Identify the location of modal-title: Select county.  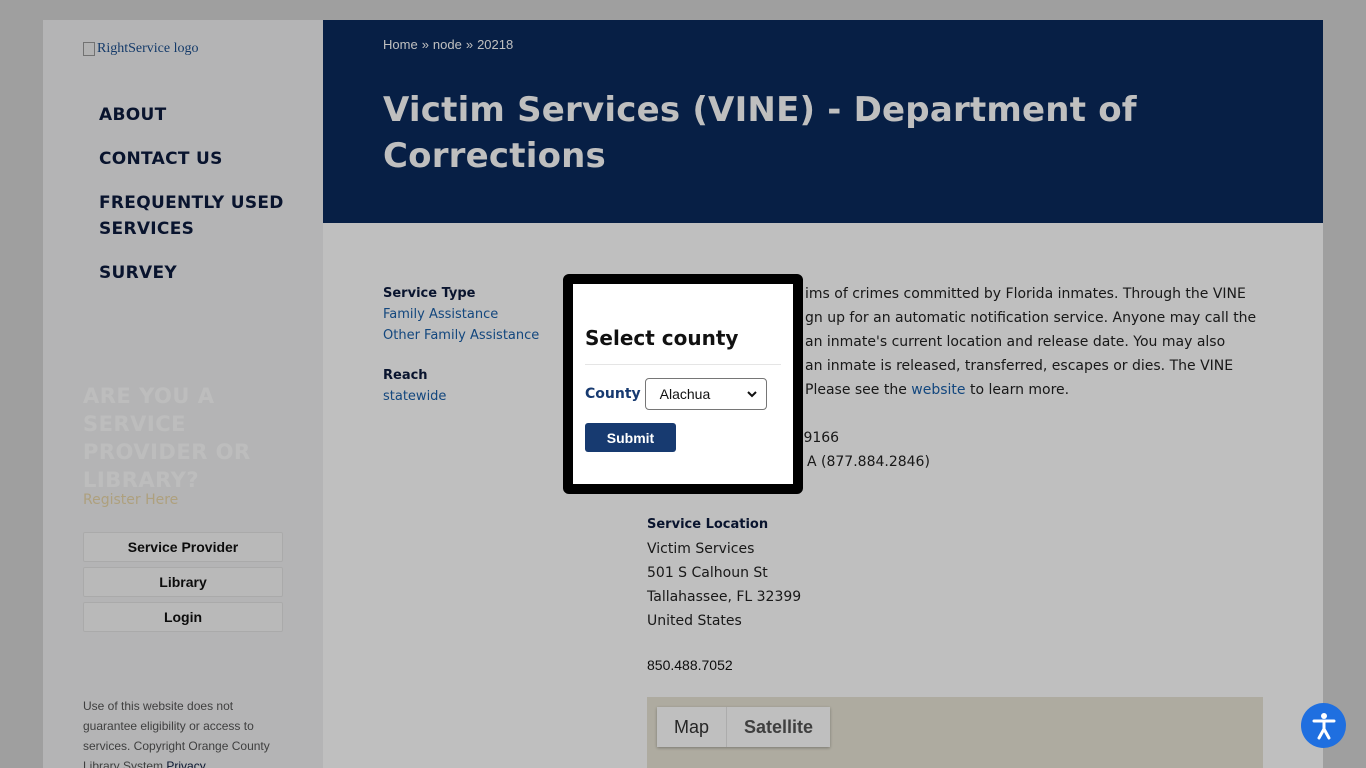
(662, 338).